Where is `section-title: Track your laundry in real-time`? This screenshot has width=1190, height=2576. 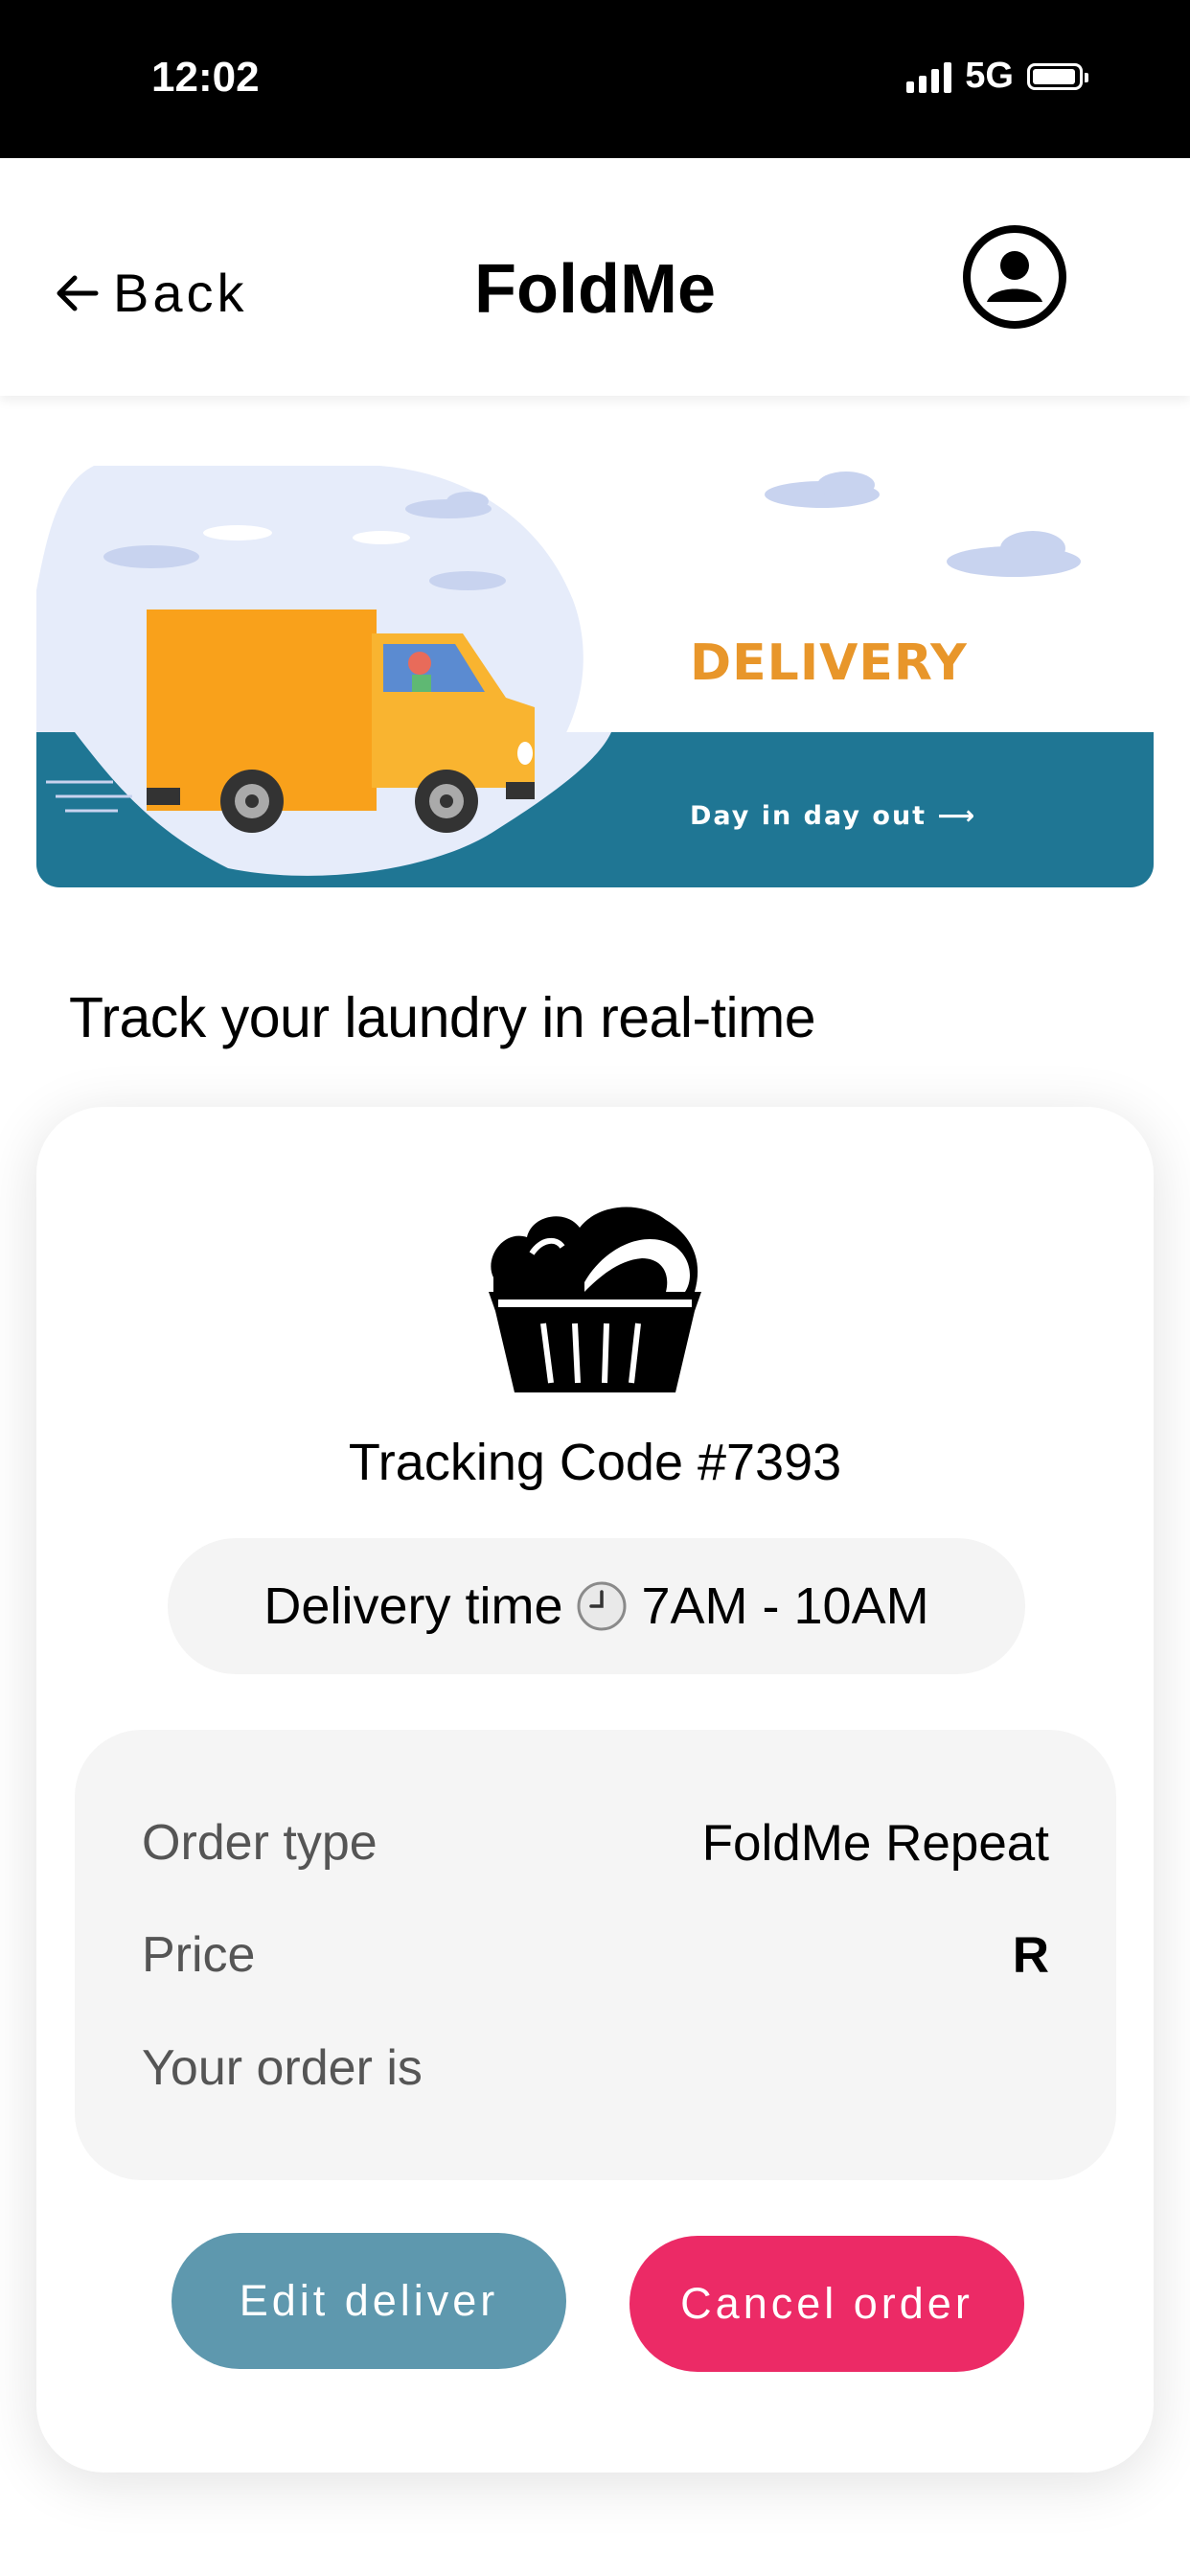
section-title: Track your laundry in real-time is located at coordinates (443, 1017).